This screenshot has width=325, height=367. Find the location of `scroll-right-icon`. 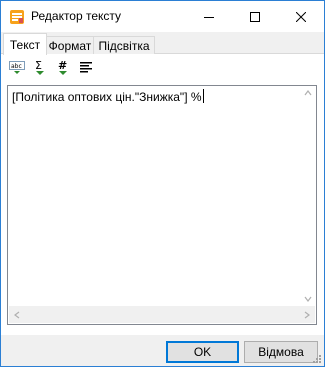

scroll-right-icon is located at coordinates (307, 315).